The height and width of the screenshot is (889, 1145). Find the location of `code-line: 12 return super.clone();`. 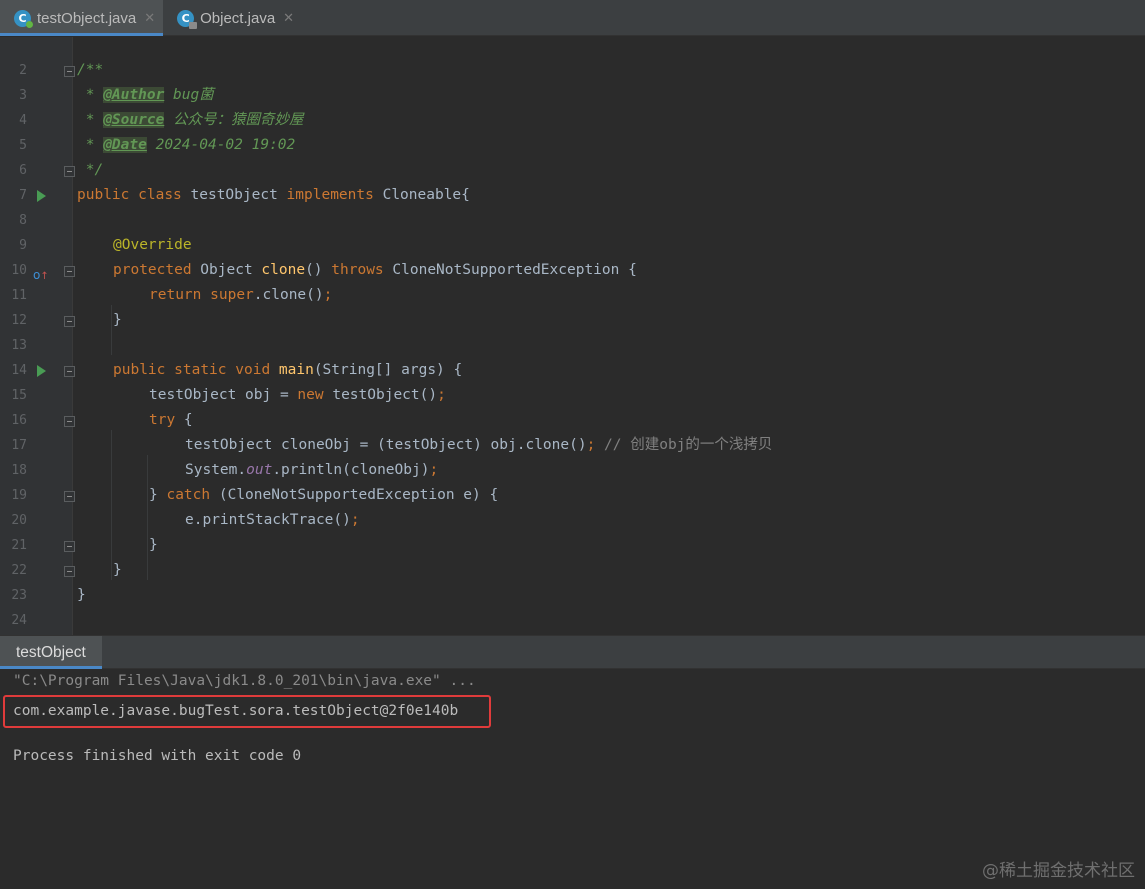

code-line: 12 return super.clone(); is located at coordinates (572, 305).